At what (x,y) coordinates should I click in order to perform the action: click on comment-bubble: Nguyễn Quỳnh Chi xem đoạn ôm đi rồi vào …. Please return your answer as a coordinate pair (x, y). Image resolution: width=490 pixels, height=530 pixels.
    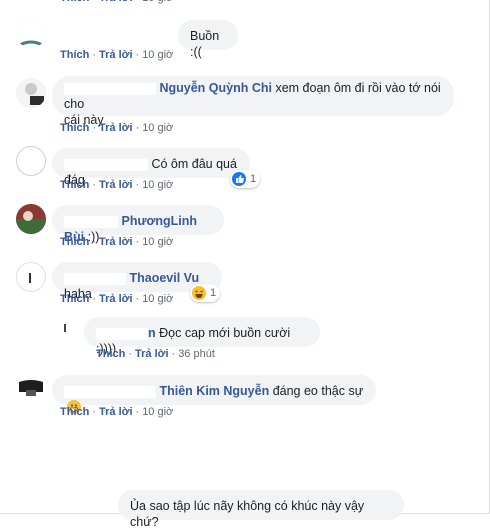
    Looking at the image, I should click on (253, 101).